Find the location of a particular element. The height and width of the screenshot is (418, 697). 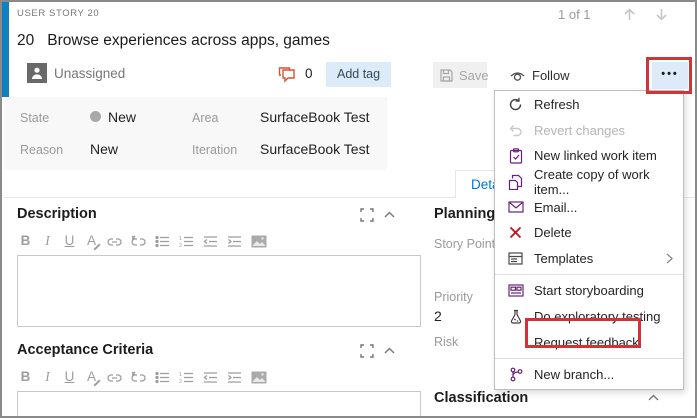

menu-item-new-linked-work-item: New linked work item is located at coordinates (589, 156).